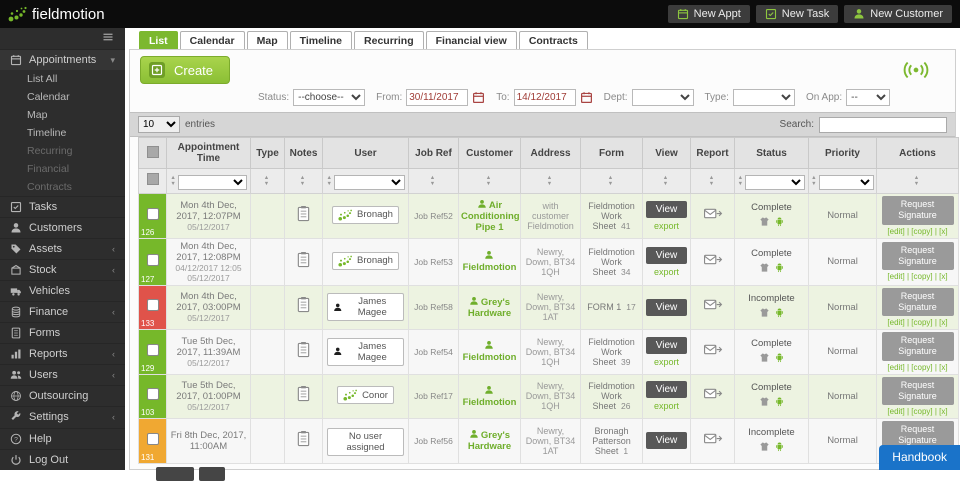 This screenshot has height=481, width=960. What do you see at coordinates (365, 441) in the screenshot?
I see `user-box: No user assigned` at bounding box center [365, 441].